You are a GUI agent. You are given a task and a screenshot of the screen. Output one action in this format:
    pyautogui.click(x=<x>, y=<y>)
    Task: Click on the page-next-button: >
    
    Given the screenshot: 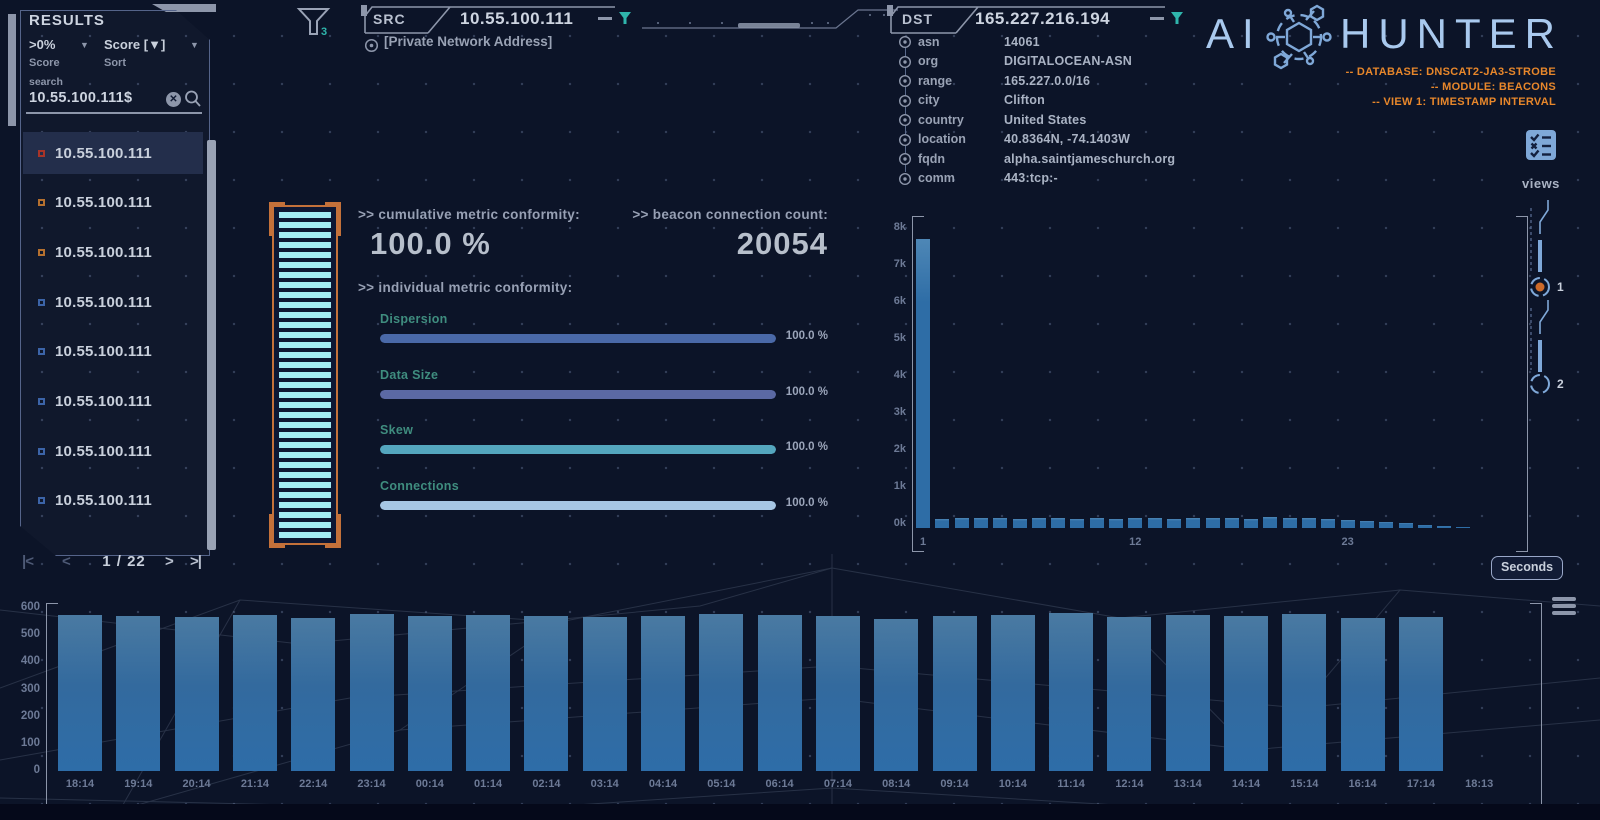 What is the action you would take?
    pyautogui.click(x=169, y=561)
    